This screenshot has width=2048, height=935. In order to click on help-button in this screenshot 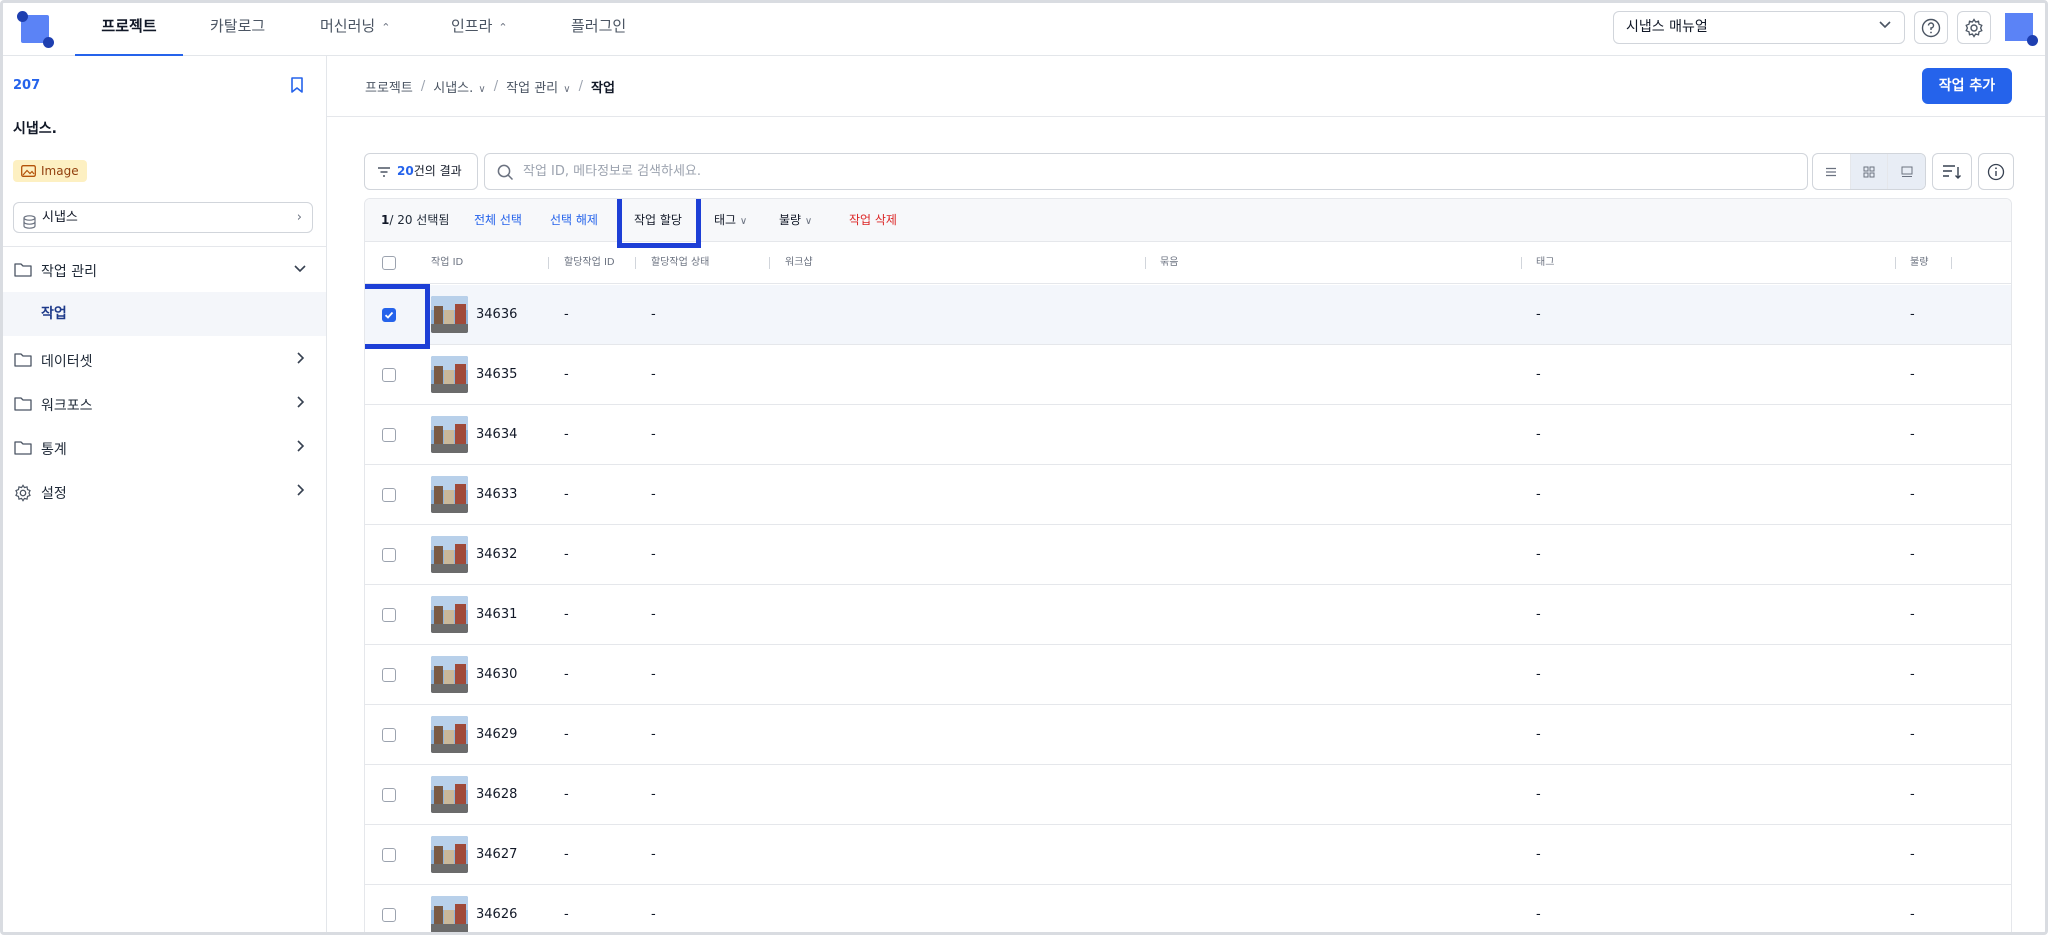, I will do `click(1931, 27)`.